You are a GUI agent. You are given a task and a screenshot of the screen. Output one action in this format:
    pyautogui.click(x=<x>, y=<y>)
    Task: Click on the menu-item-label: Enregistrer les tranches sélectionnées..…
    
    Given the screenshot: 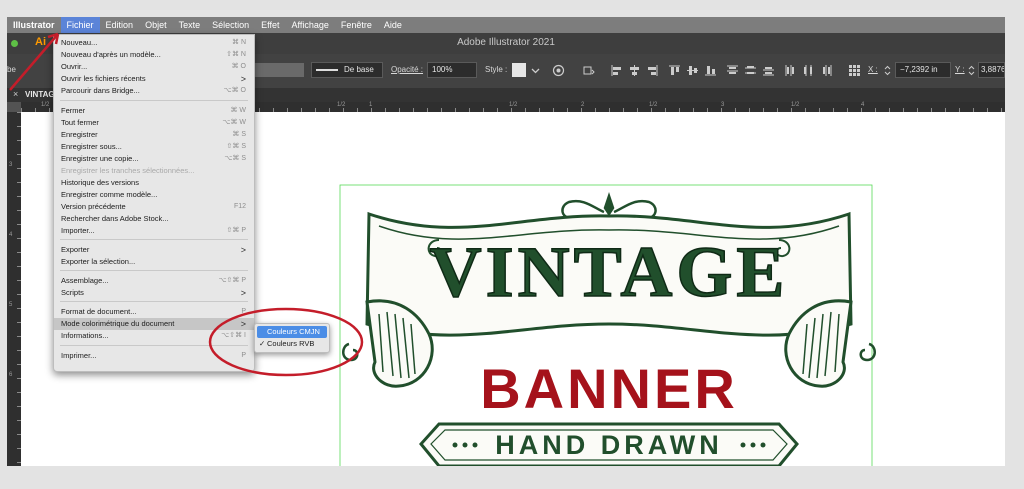 What is the action you would take?
    pyautogui.click(x=128, y=170)
    